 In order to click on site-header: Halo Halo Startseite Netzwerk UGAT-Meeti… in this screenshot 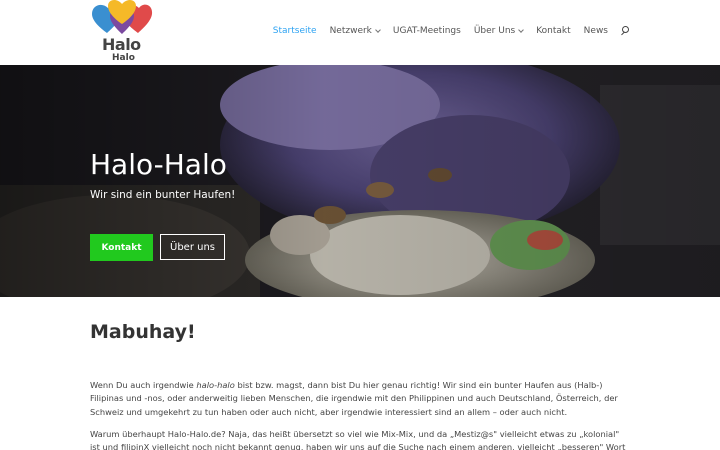, I will do `click(360, 32)`.